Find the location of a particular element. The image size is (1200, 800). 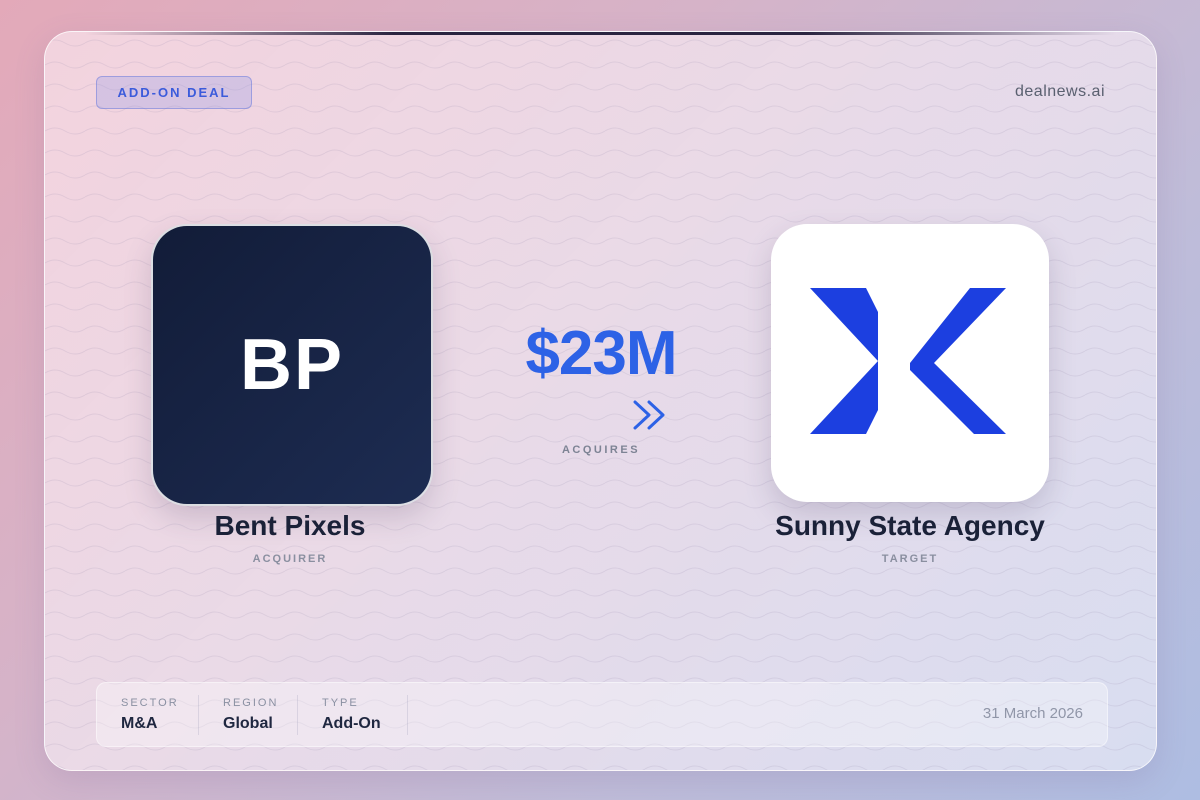

meta-region: REGION Global is located at coordinates (248, 714).